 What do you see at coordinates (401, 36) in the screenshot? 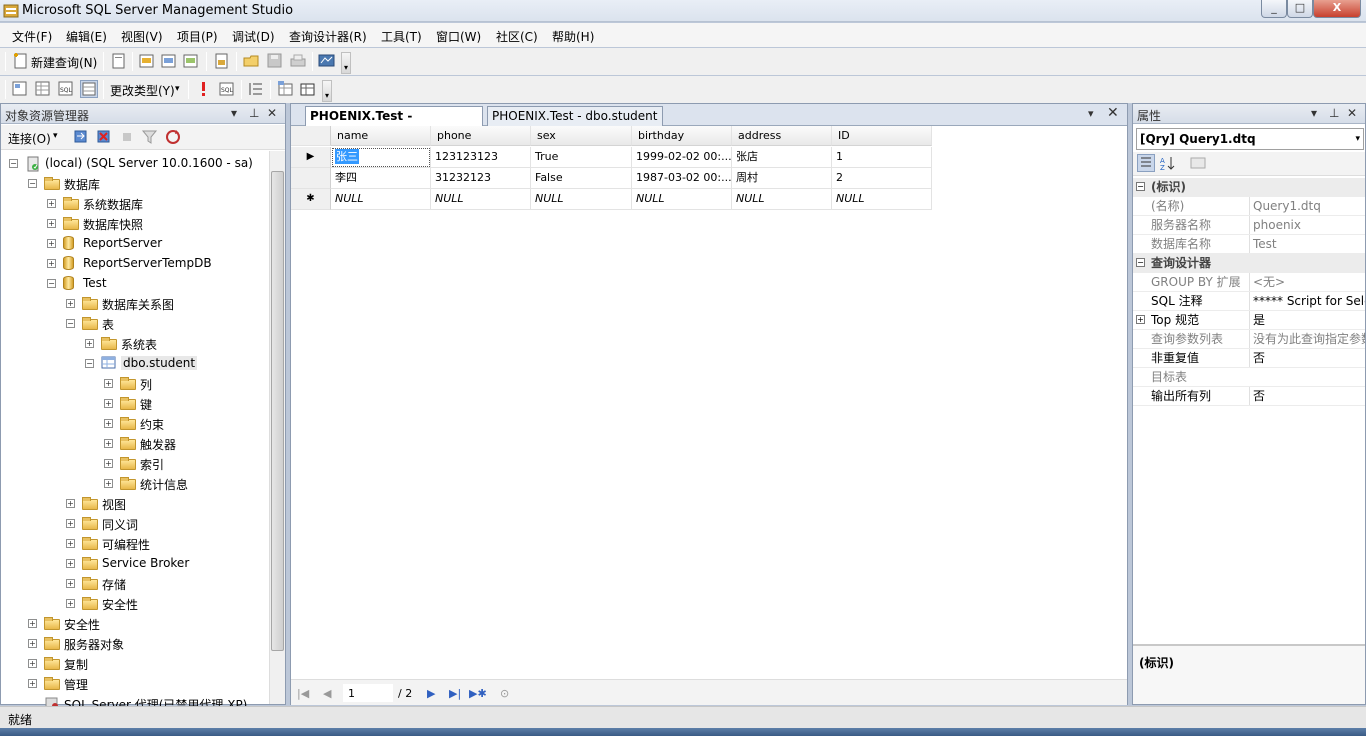
I see `menu-tools: 工具(T)` at bounding box center [401, 36].